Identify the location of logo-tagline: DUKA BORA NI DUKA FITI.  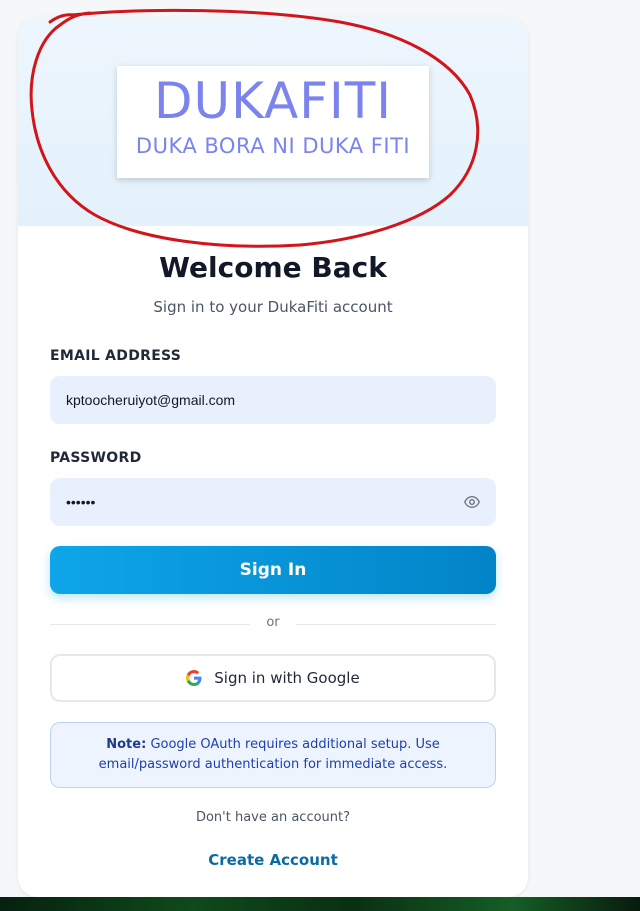
(273, 146).